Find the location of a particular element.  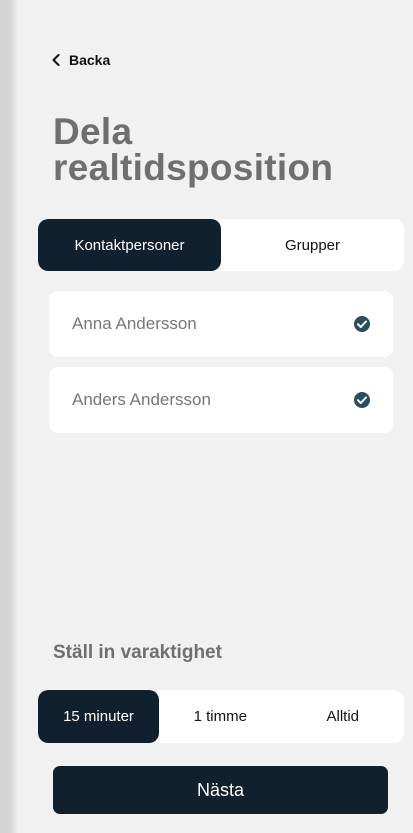

tab-groups: Grupper is located at coordinates (312, 245).